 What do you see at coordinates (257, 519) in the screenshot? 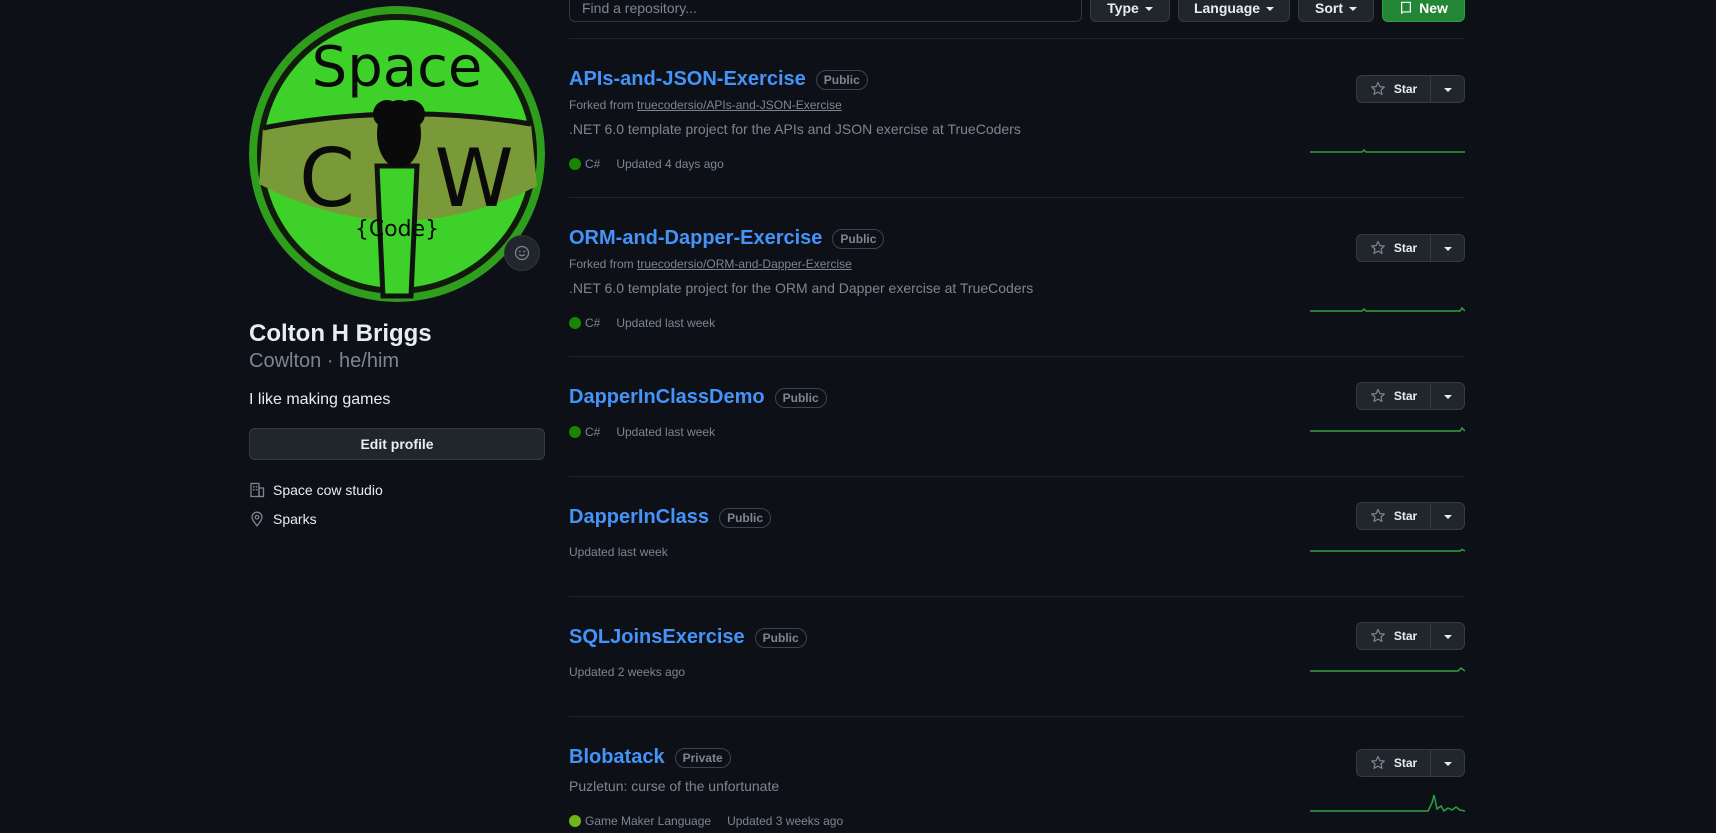
I see `location-icon` at bounding box center [257, 519].